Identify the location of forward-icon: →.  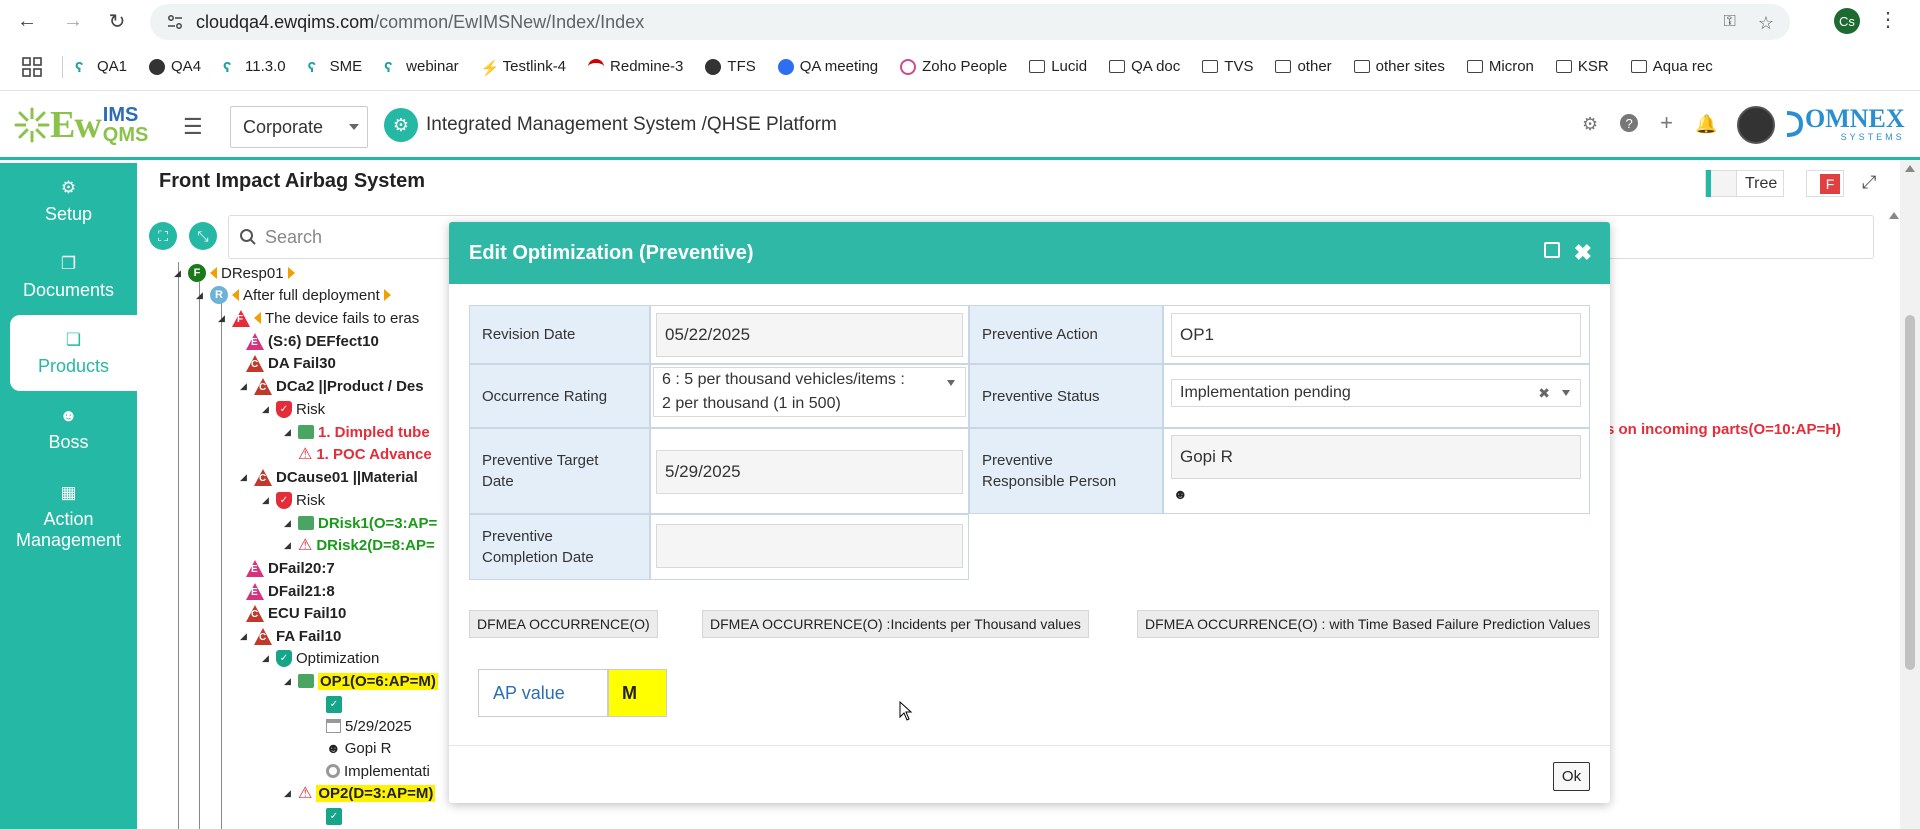
(73, 21).